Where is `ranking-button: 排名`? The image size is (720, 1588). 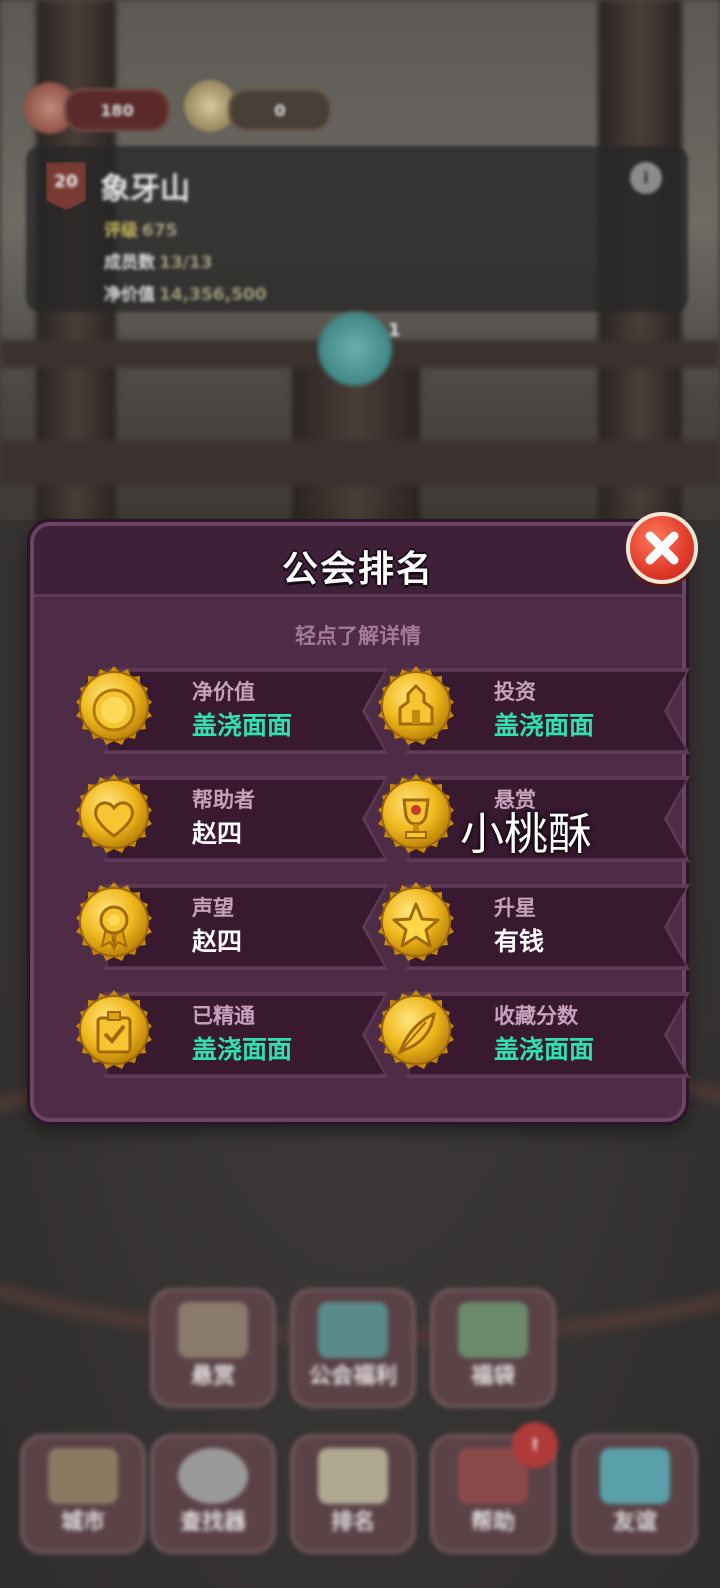
ranking-button: 排名 is located at coordinates (353, 1494).